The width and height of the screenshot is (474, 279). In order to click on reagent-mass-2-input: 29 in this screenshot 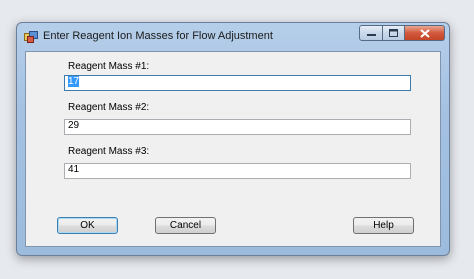, I will do `click(237, 127)`.